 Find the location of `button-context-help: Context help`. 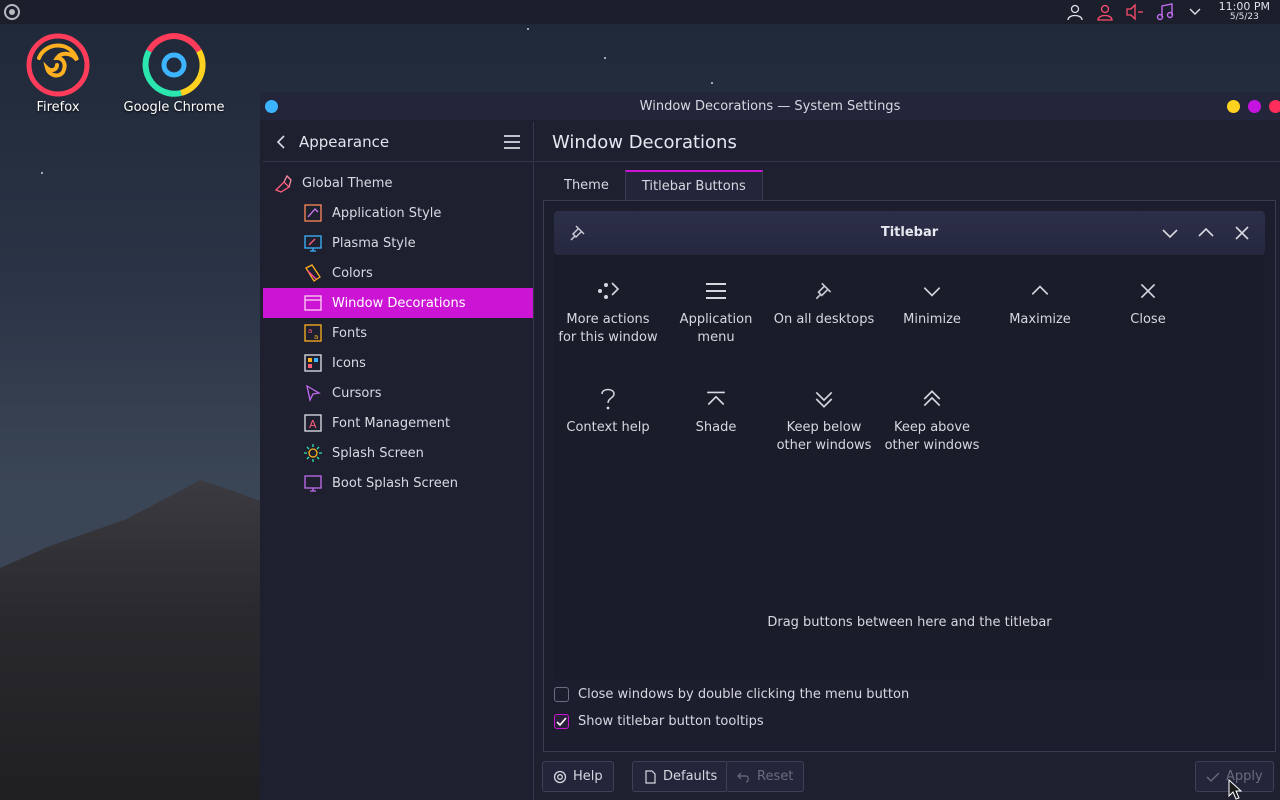

button-context-help: Context help is located at coordinates (608, 410).